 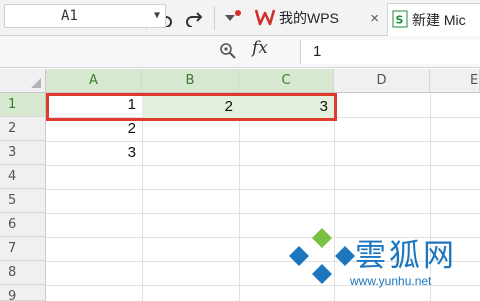 What do you see at coordinates (406, 256) in the screenshot?
I see `watermark-brand: 雲狐网` at bounding box center [406, 256].